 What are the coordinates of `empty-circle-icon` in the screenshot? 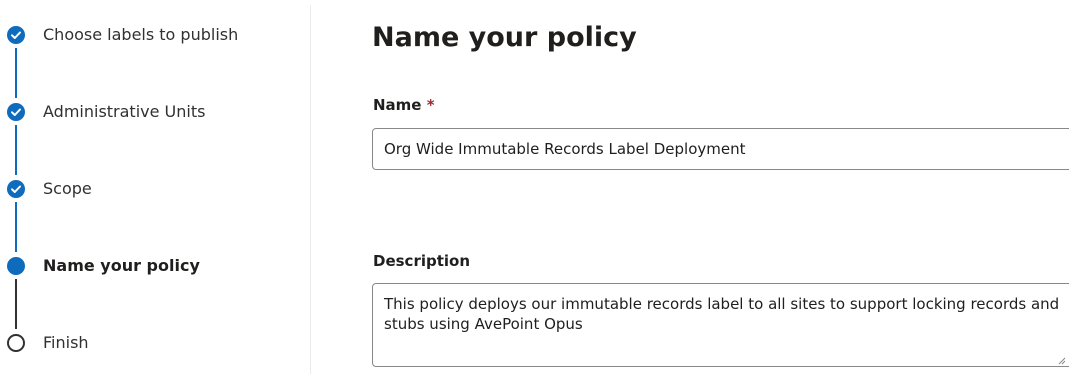 It's located at (16, 343).